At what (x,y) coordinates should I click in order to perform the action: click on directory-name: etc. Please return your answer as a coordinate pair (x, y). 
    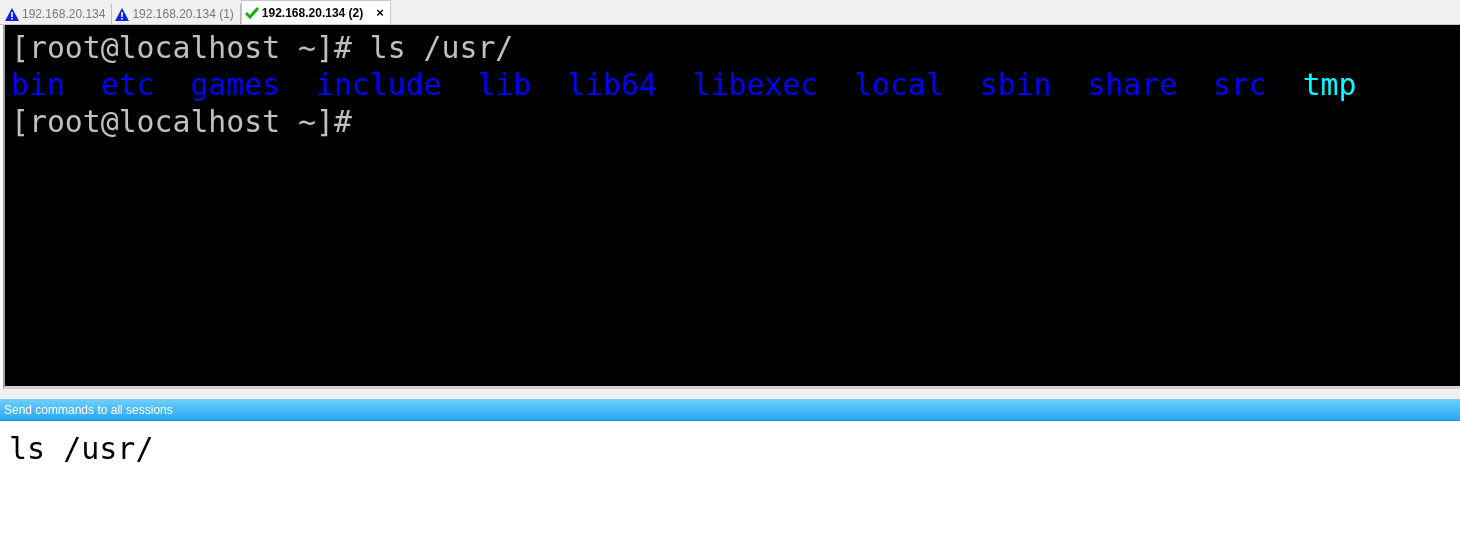
    Looking at the image, I should click on (127, 84).